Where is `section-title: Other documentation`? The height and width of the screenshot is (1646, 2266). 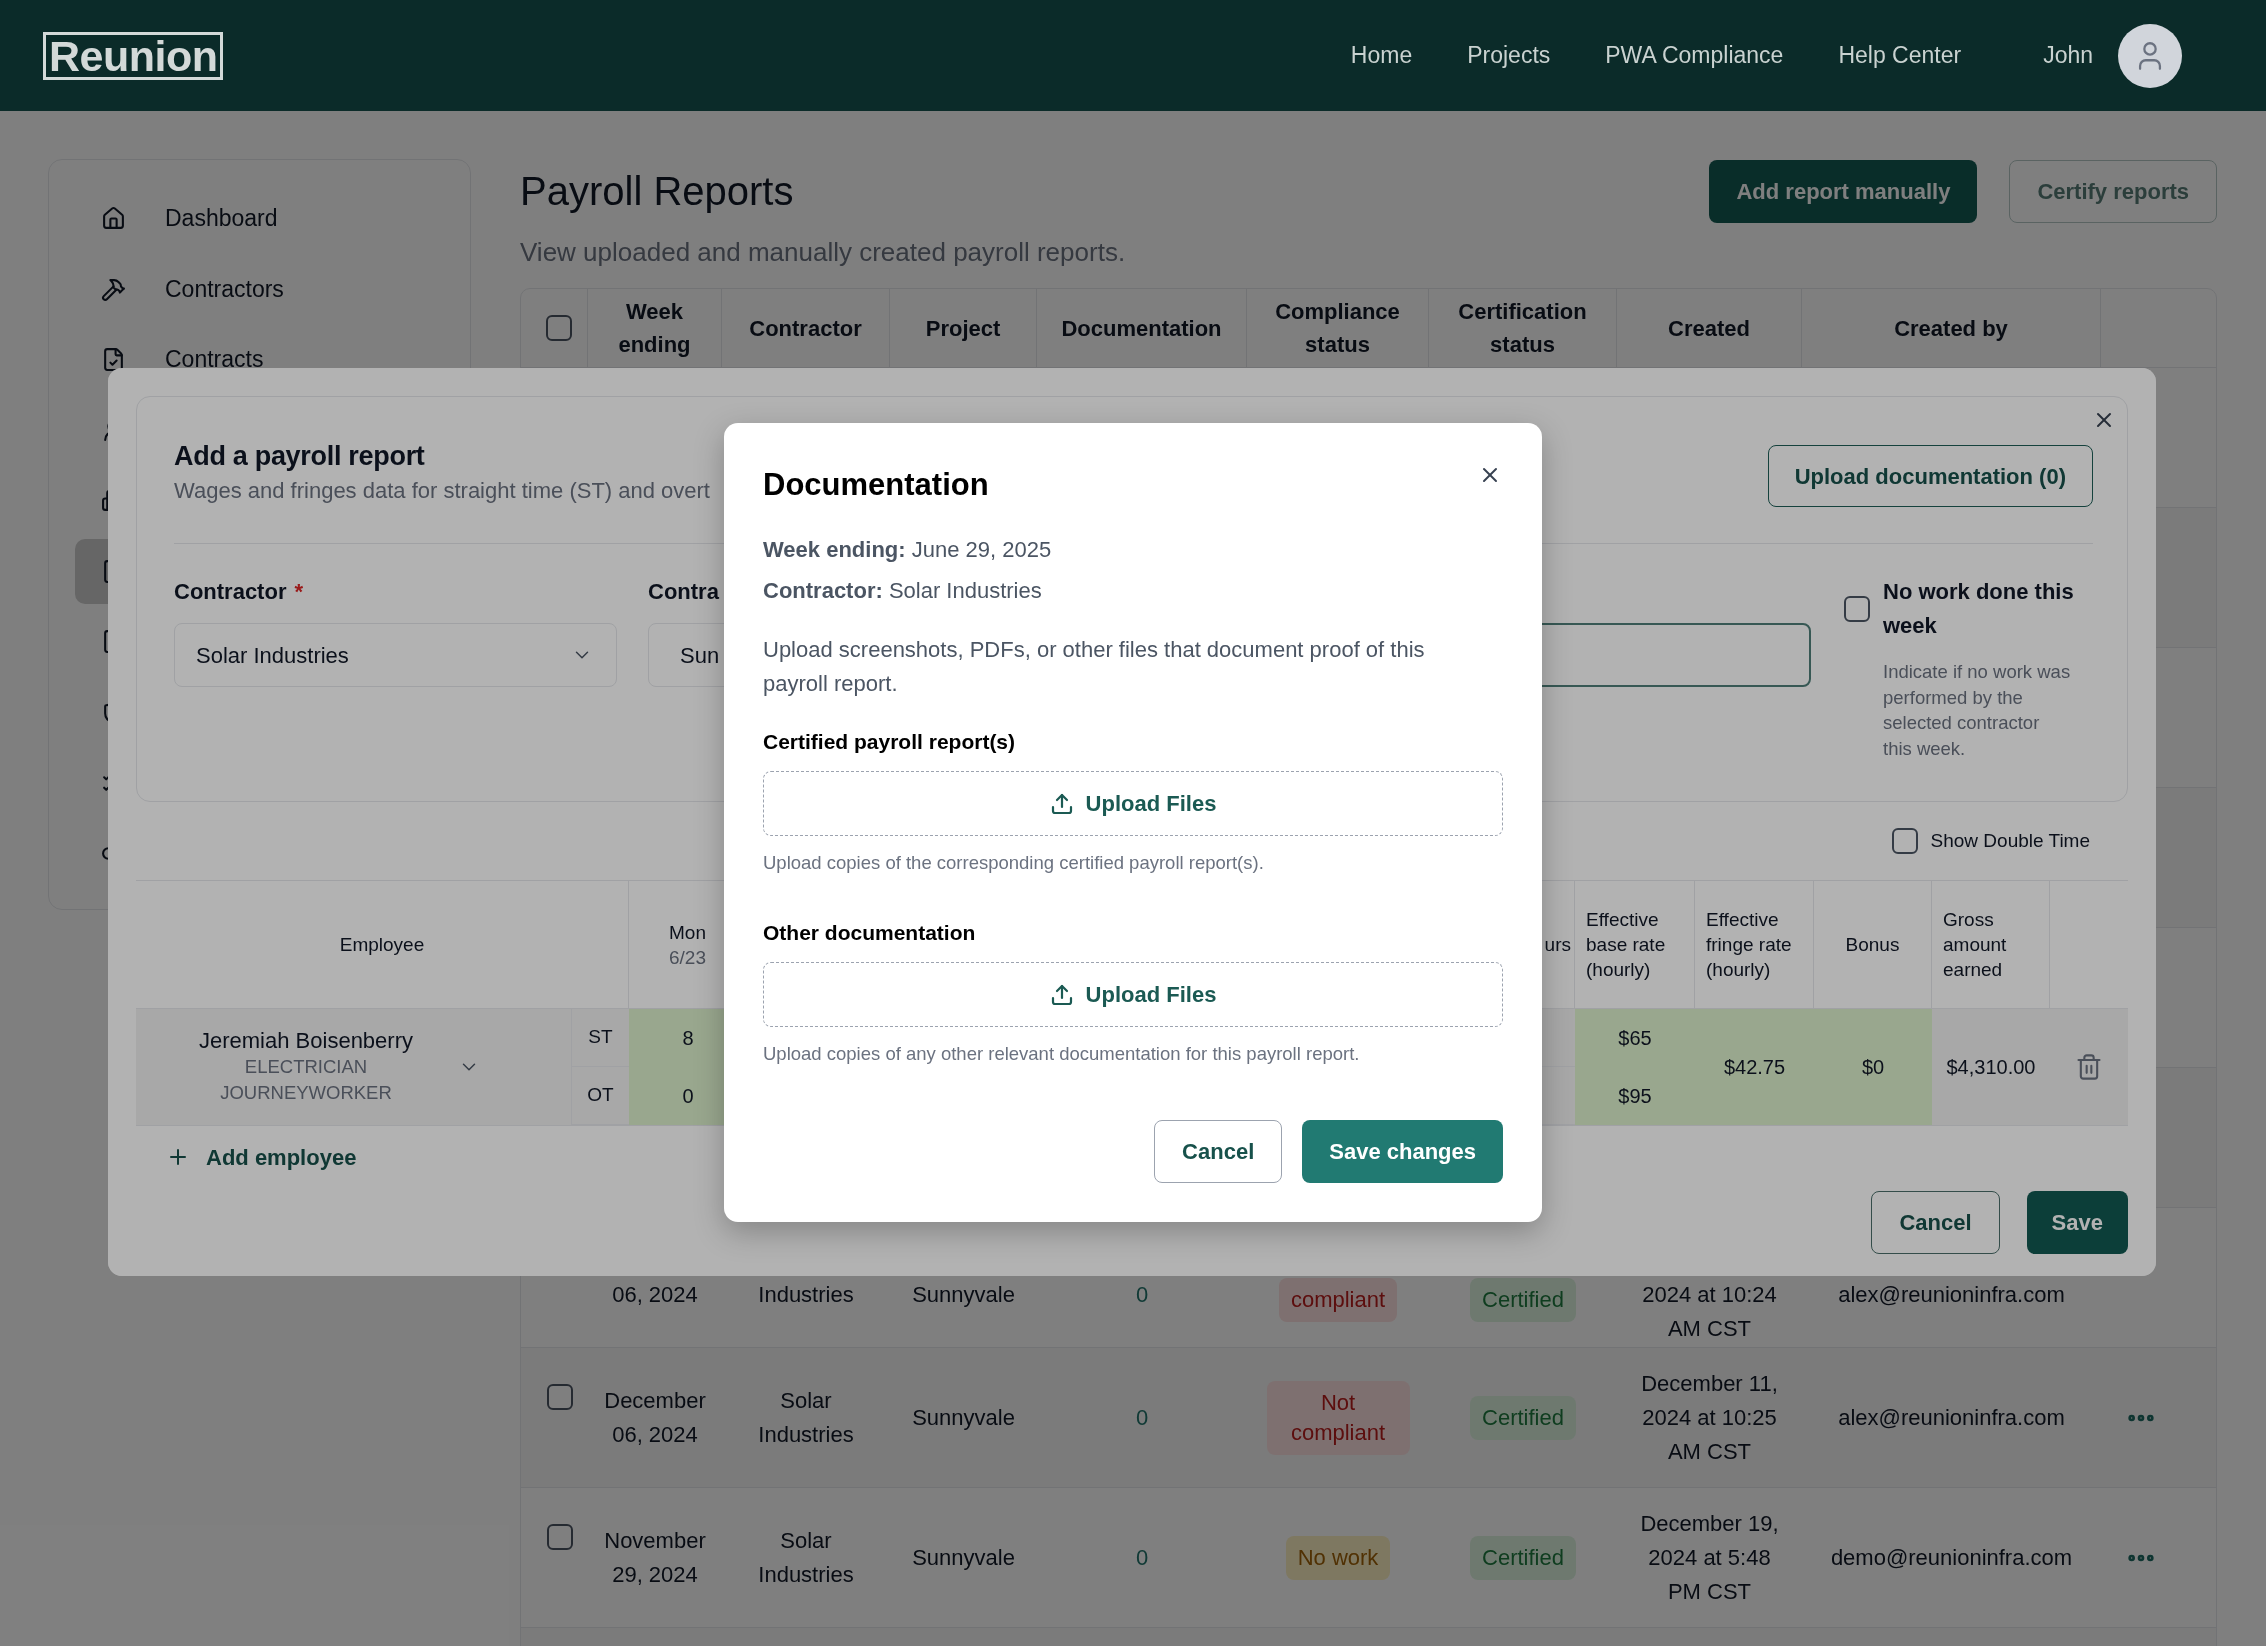
section-title: Other documentation is located at coordinates (869, 933).